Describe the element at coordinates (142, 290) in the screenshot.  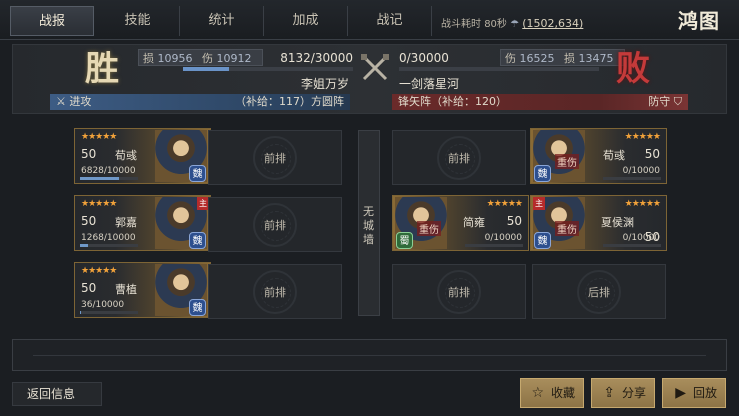
I see `attacker-general-card: ★★★★★ 50 曹植 36/10000 魏` at that location.